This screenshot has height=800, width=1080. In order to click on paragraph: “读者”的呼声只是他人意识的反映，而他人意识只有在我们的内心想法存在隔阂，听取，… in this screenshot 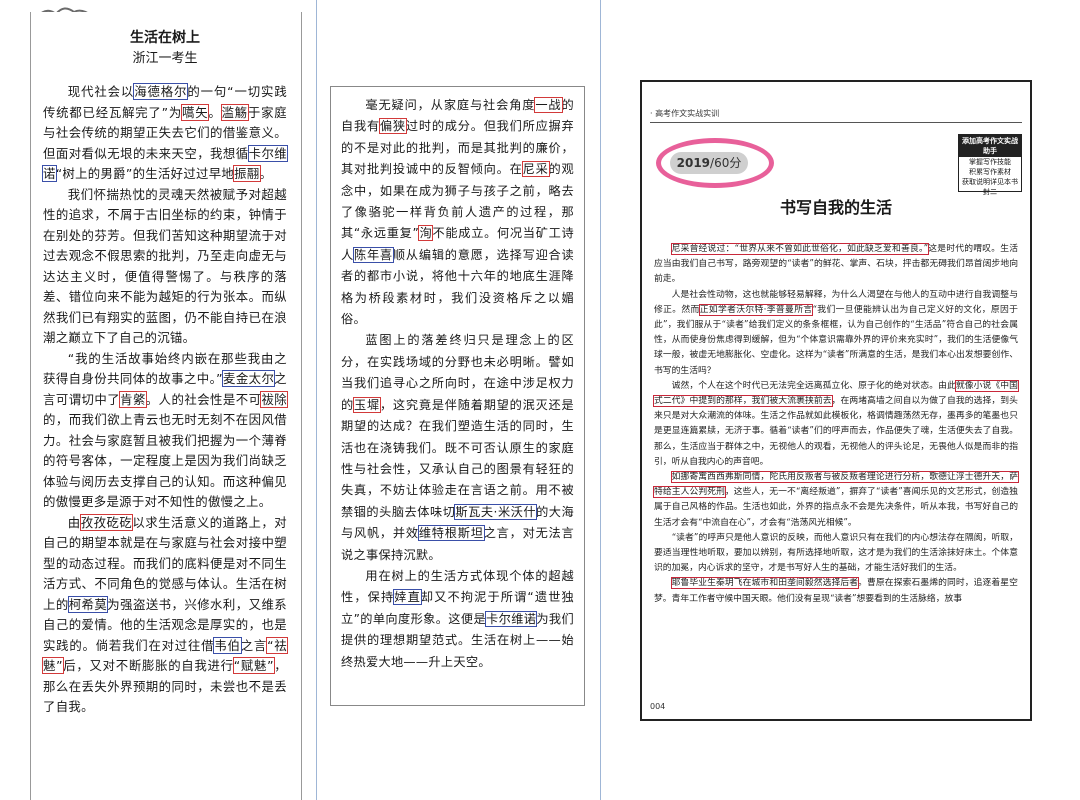, I will do `click(836, 553)`.